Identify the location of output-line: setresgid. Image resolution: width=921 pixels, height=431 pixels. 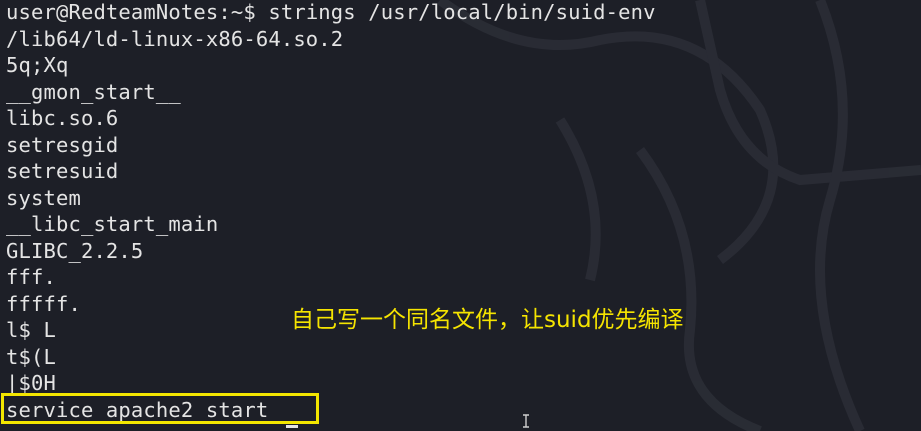
(62, 144).